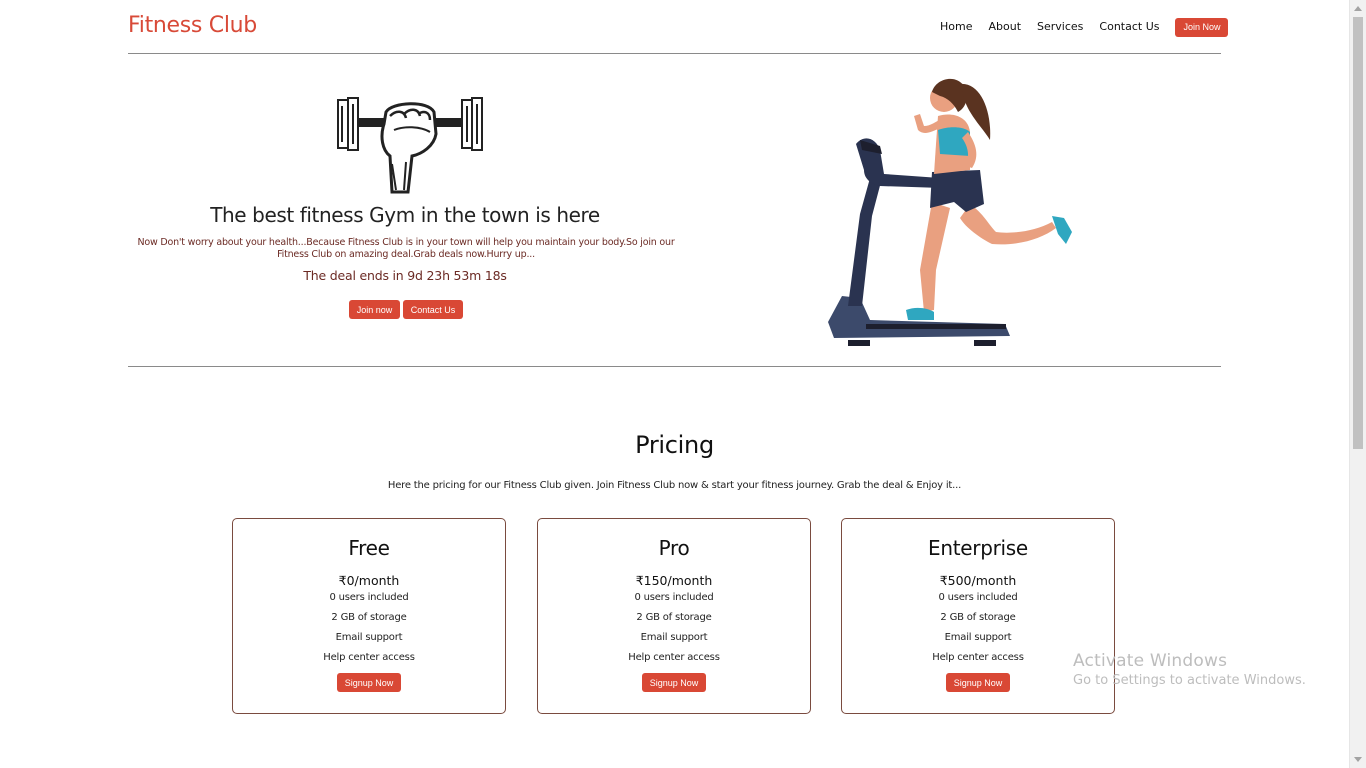 Image resolution: width=1366 pixels, height=768 pixels. What do you see at coordinates (978, 548) in the screenshot?
I see `plan-name: Enterprise` at bounding box center [978, 548].